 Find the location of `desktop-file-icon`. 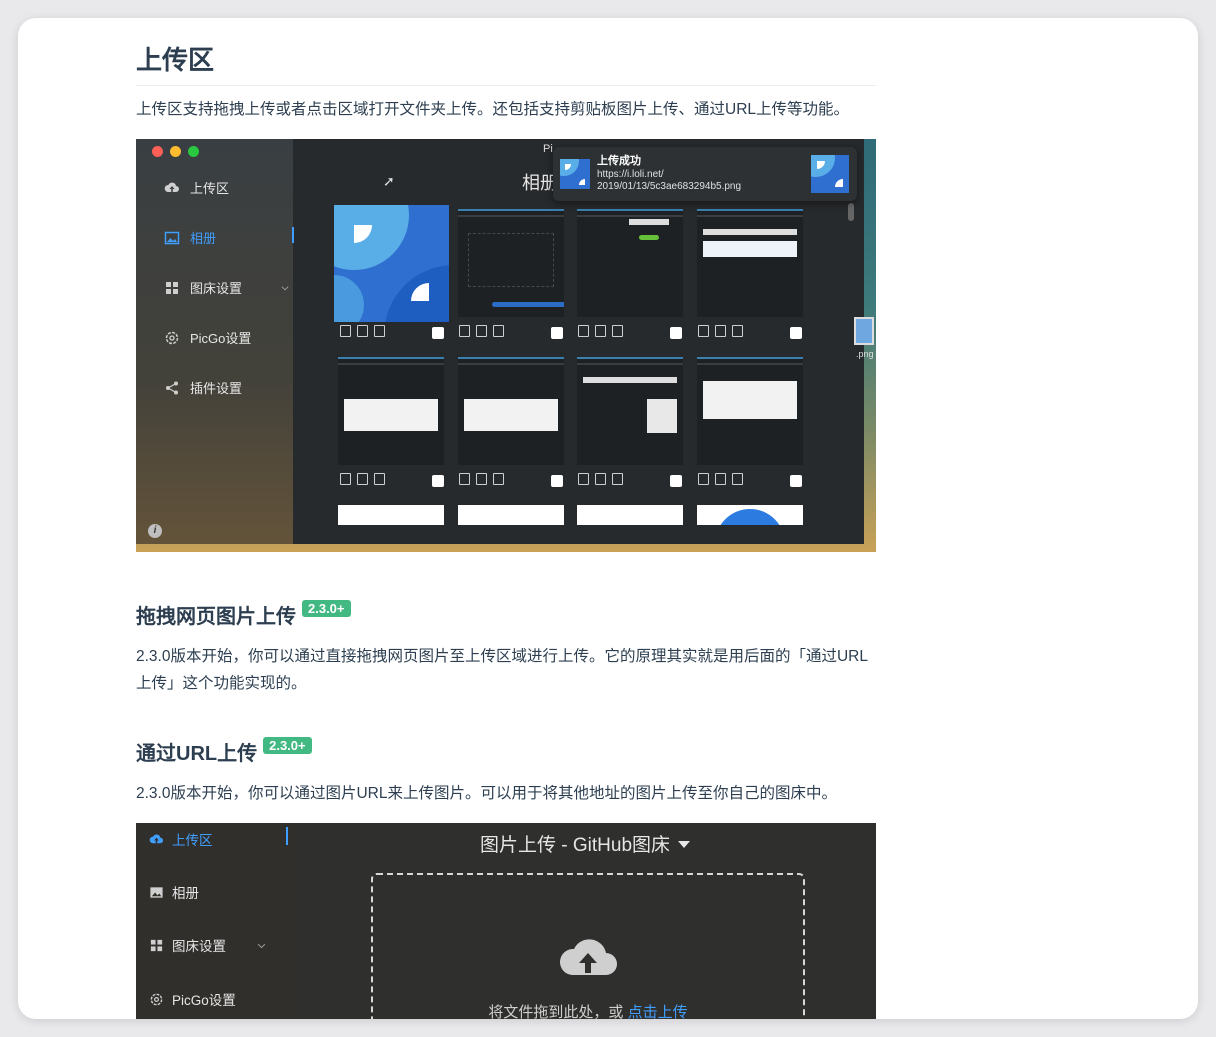

desktop-file-icon is located at coordinates (864, 331).